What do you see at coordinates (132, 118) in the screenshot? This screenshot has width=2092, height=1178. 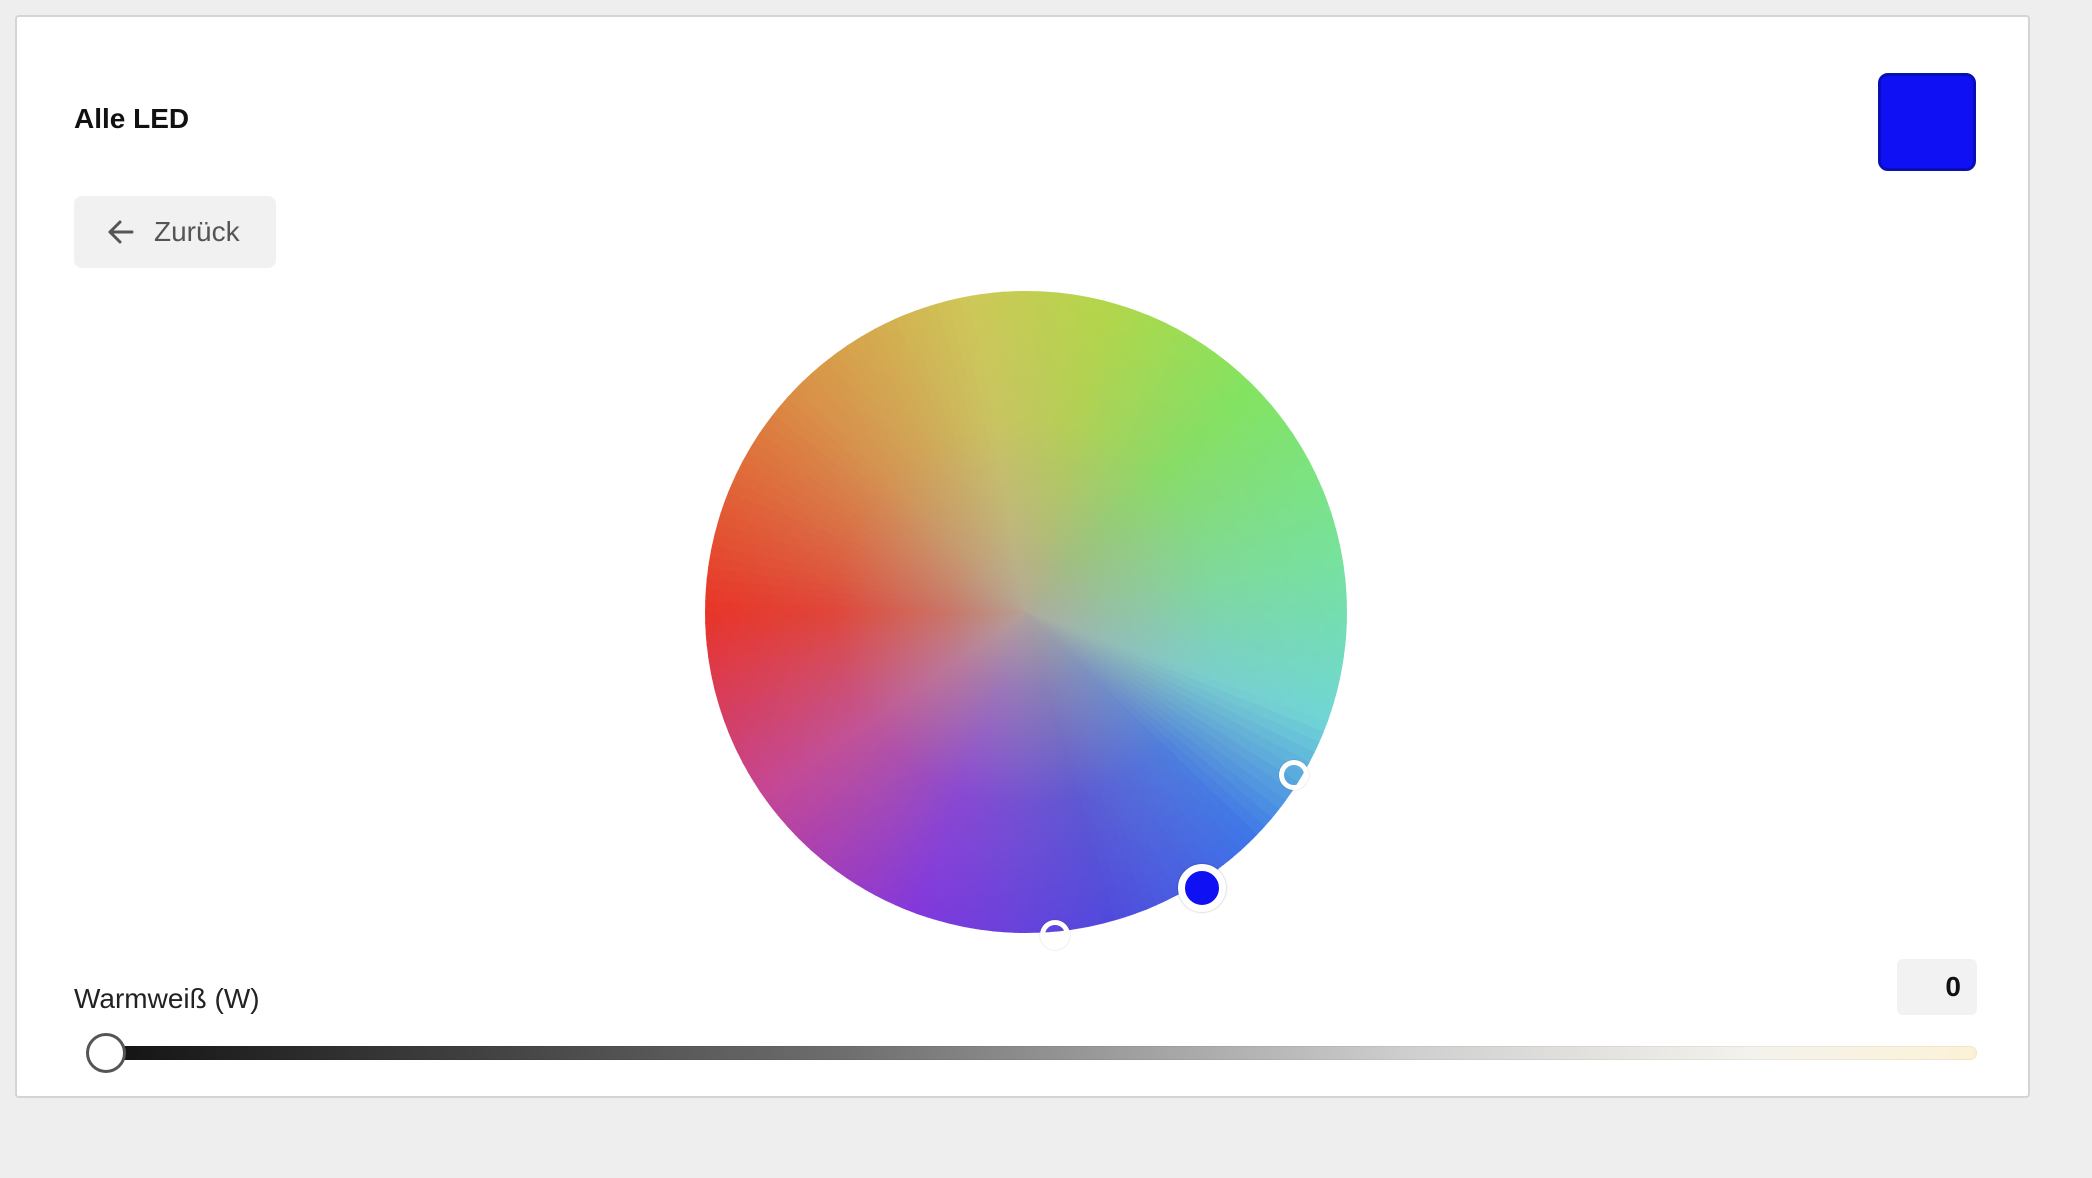 I see `page-title: Alle LED` at bounding box center [132, 118].